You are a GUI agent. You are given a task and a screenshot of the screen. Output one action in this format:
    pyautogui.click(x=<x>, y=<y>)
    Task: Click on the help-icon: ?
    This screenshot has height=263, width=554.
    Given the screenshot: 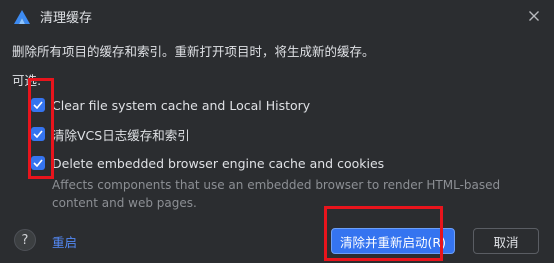 What is the action you would take?
    pyautogui.click(x=25, y=240)
    